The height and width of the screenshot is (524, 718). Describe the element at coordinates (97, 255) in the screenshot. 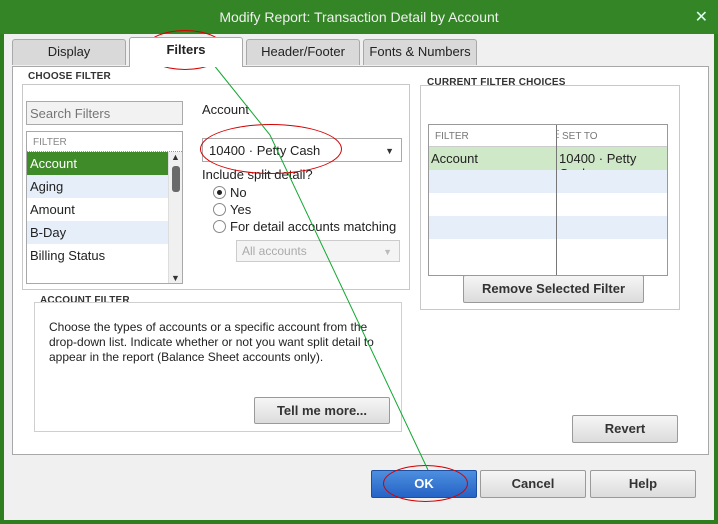

I see `list-item: Billing Status` at that location.